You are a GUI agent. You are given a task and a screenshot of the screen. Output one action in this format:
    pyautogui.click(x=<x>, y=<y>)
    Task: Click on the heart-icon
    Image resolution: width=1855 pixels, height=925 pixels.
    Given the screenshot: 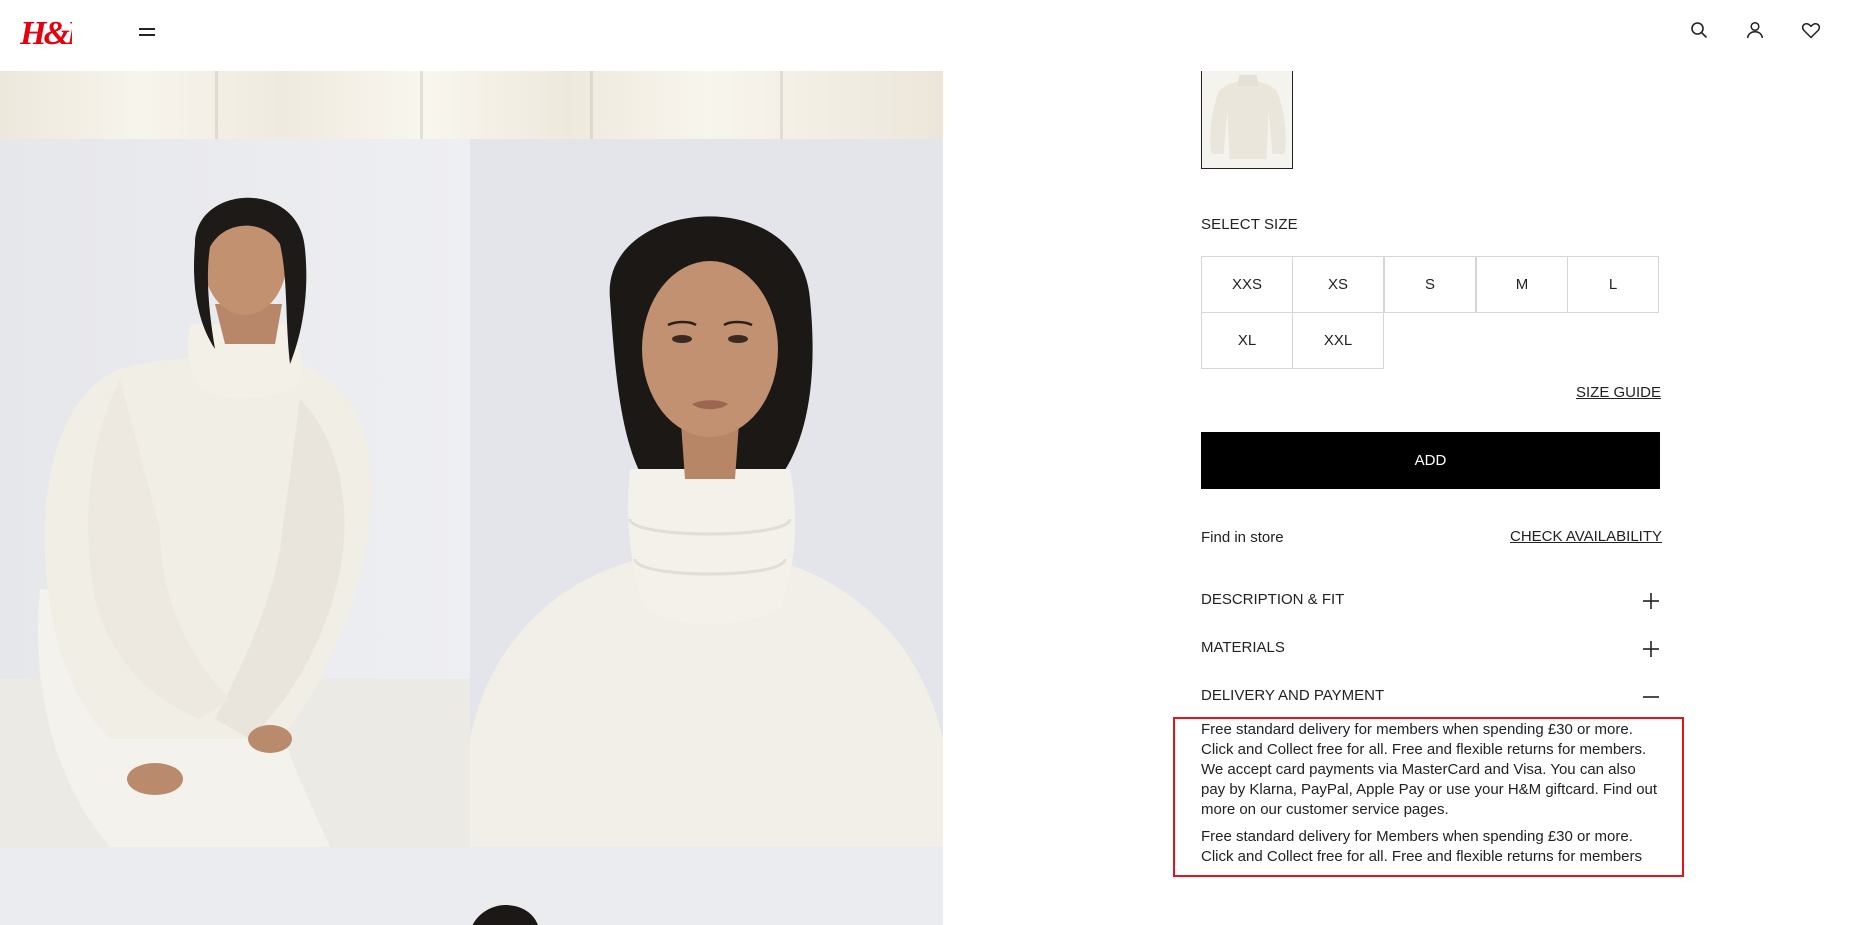 What is the action you would take?
    pyautogui.click(x=1811, y=30)
    